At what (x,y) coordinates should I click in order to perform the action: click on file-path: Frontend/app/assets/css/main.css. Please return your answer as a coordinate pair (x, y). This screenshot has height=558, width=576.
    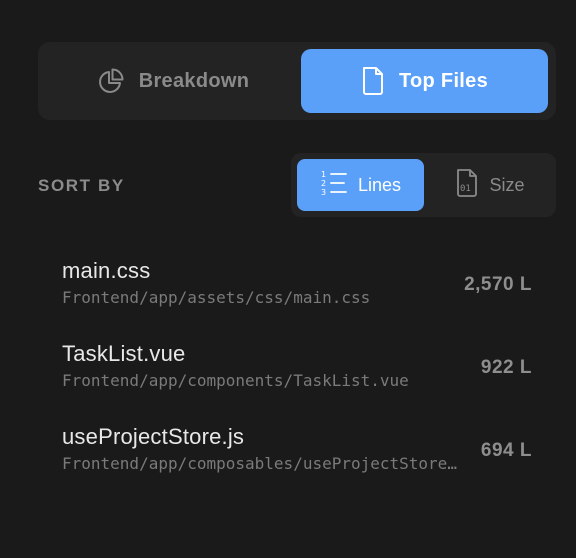
    Looking at the image, I should click on (216, 297).